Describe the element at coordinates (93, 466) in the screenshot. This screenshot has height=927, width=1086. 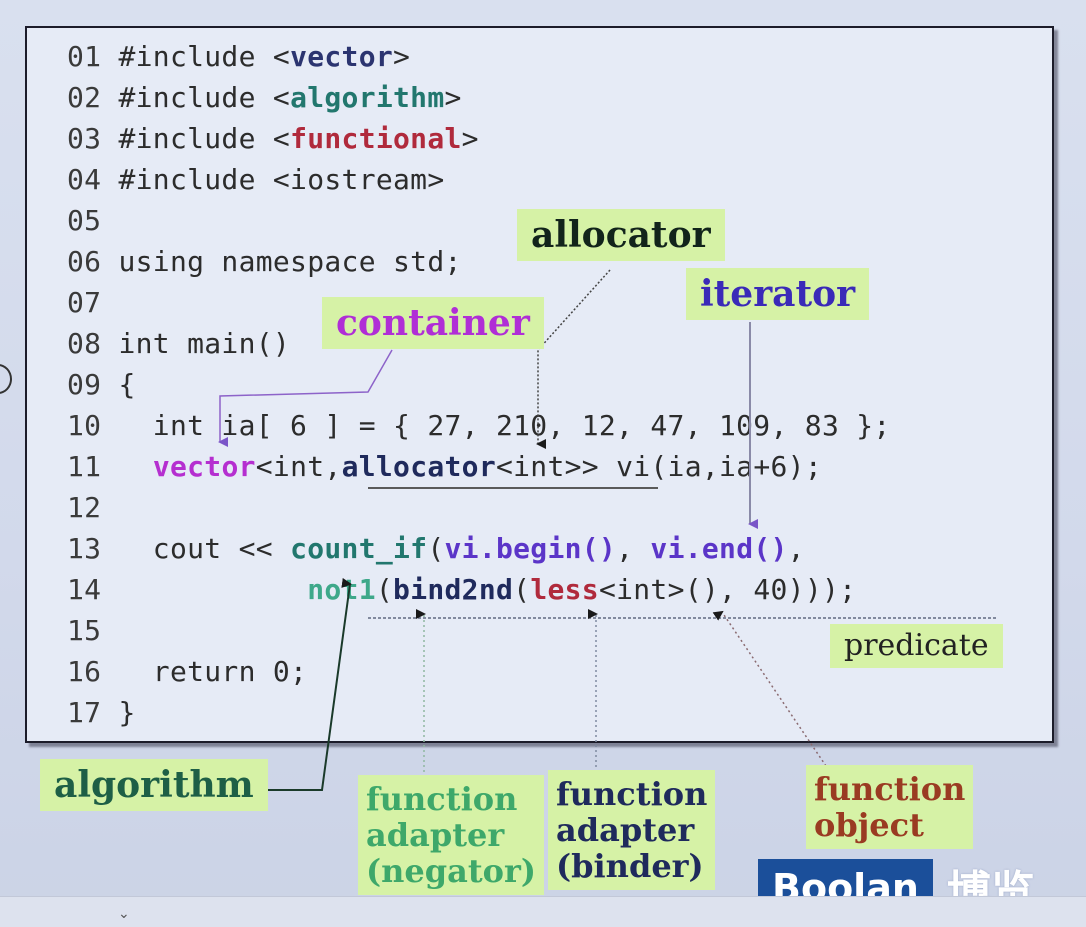
I see `line-number: 11` at that location.